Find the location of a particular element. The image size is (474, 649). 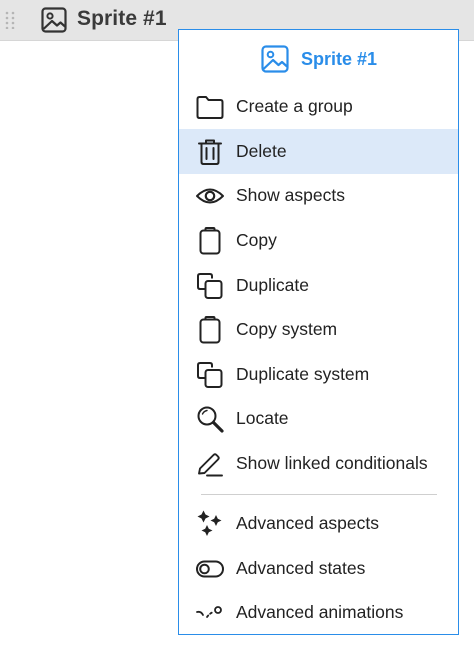

toggle-icon is located at coordinates (210, 569).